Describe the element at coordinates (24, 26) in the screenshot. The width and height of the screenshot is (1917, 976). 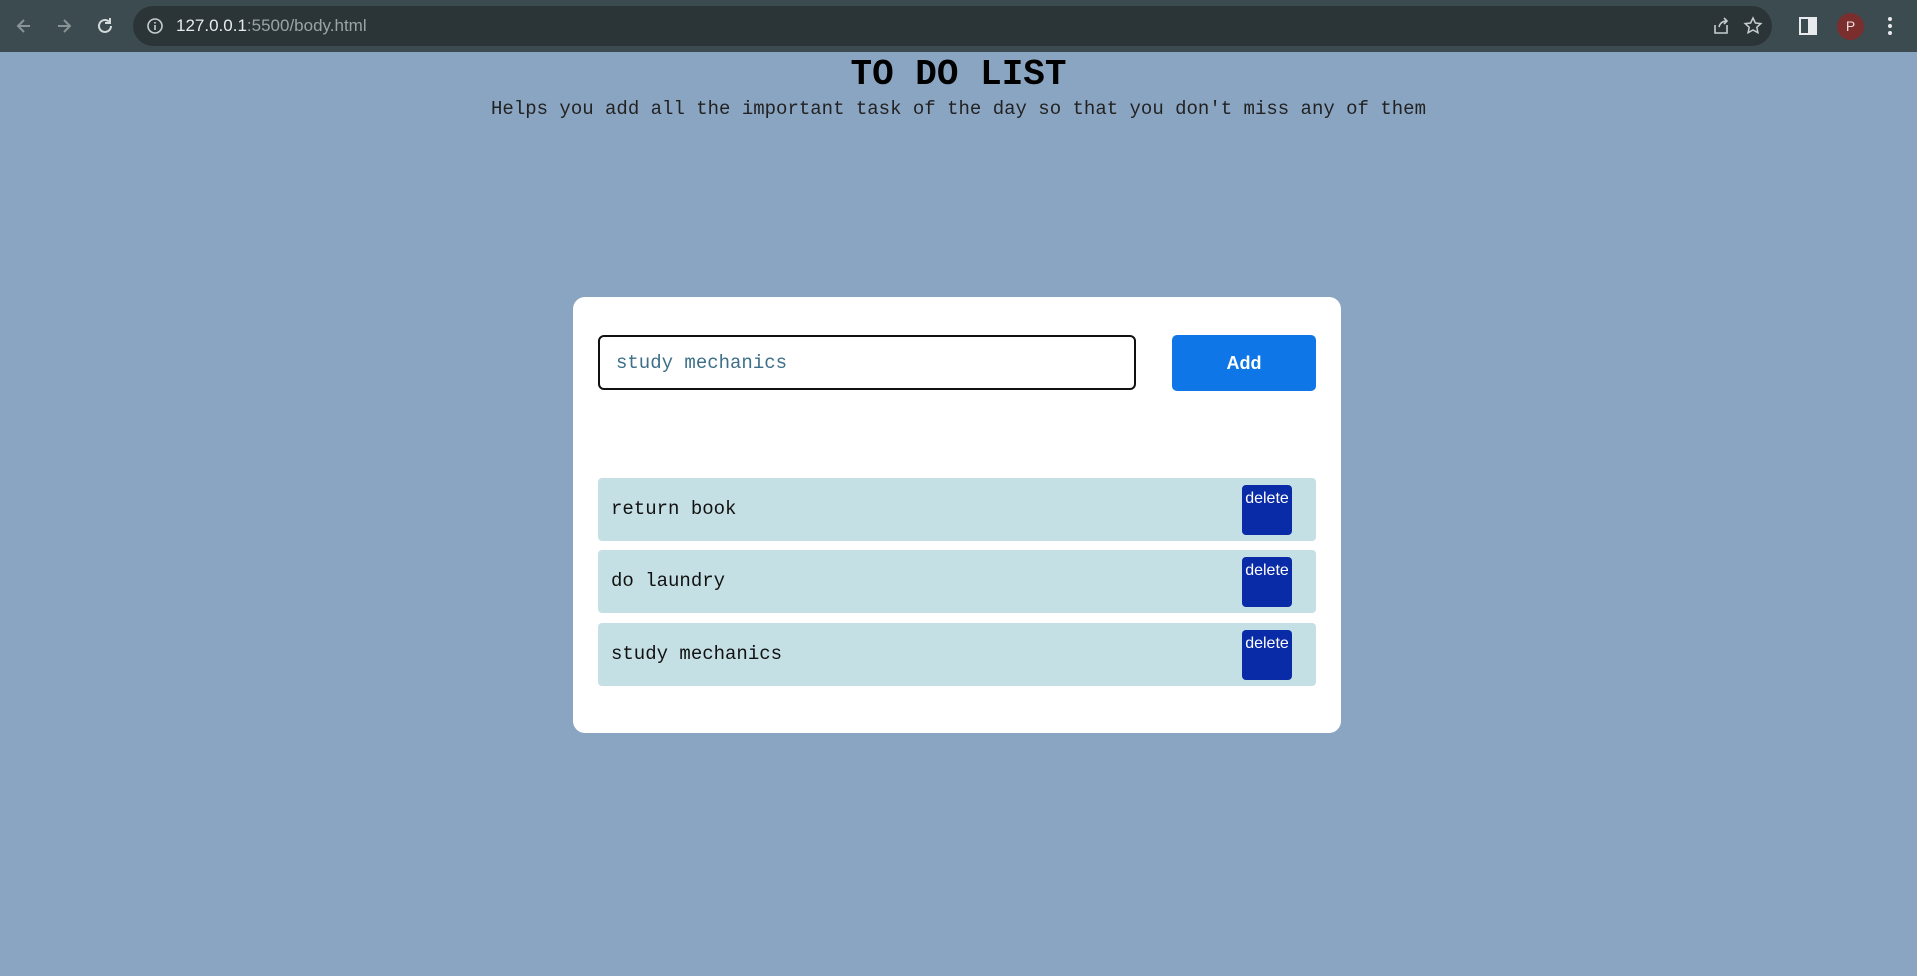
I see `back-arrow-icon` at that location.